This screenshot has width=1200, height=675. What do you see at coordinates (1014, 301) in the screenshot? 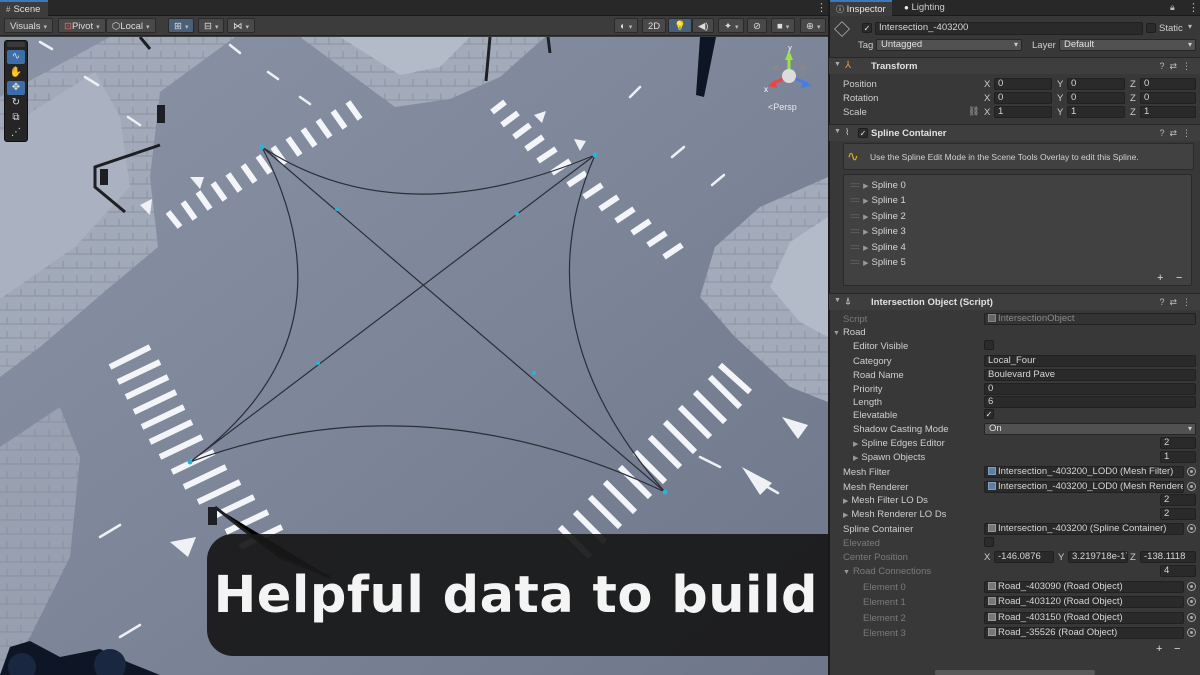
I see `intersection-object-header: ▼ ⍋ Intersection Object (Script) ?⇄⋮` at bounding box center [1014, 301].